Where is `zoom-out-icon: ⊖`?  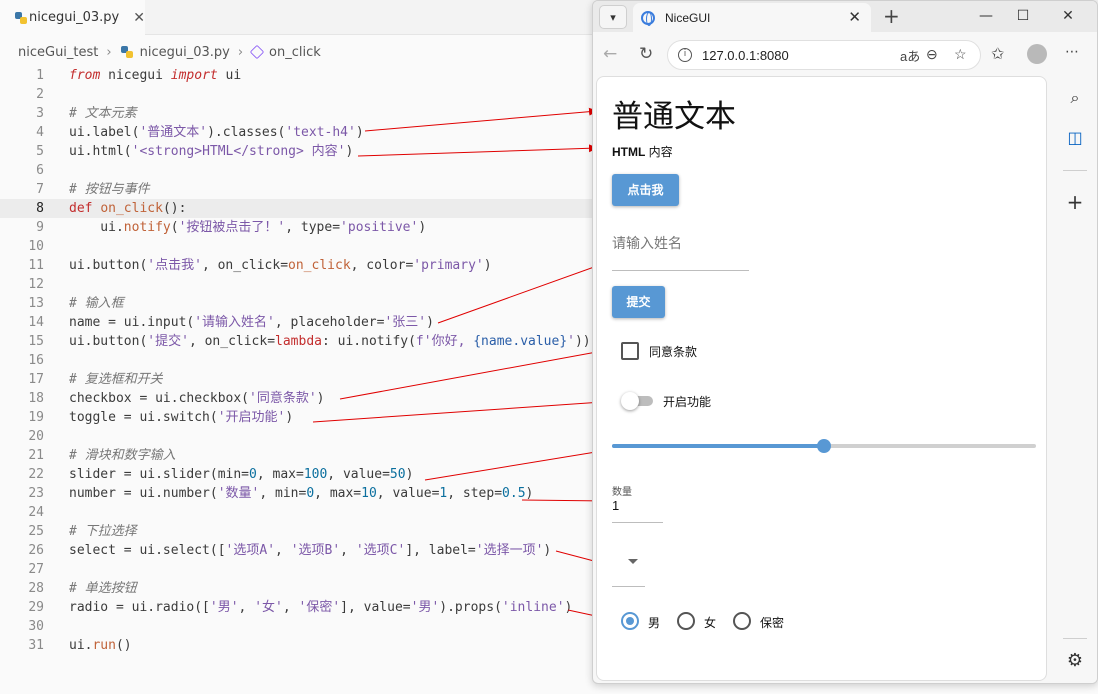 zoom-out-icon: ⊖ is located at coordinates (932, 54).